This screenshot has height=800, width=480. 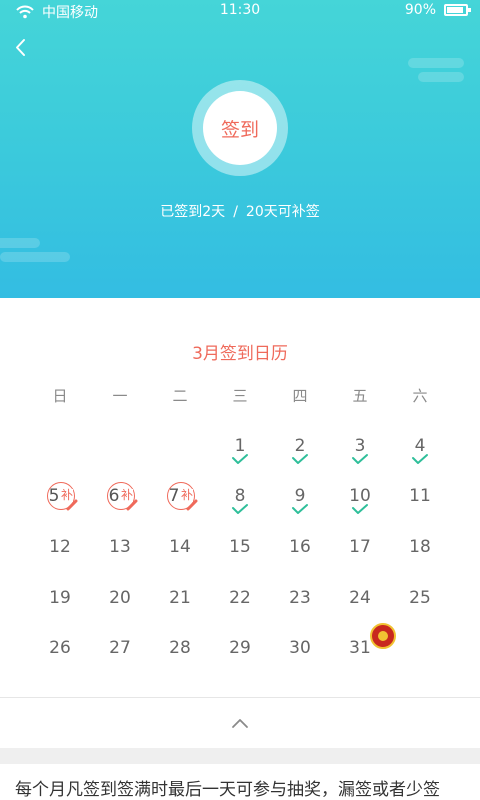 I want to click on calendar-day: 11, so click(x=420, y=496).